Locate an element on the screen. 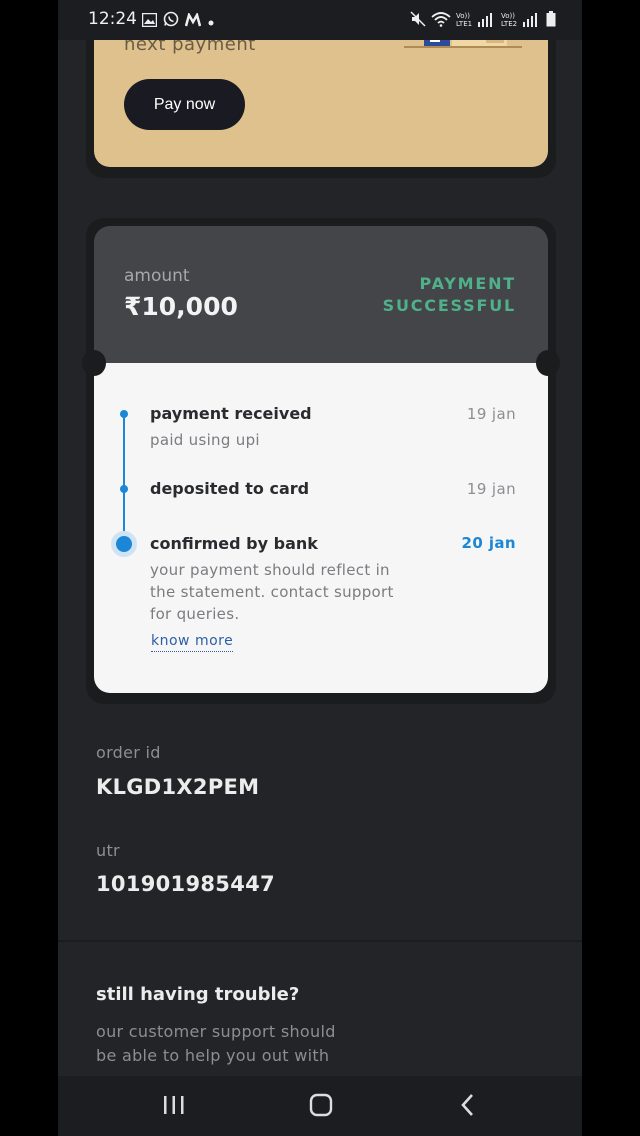 Image resolution: width=640 pixels, height=1136 pixels. know-more-link: know more is located at coordinates (192, 642).